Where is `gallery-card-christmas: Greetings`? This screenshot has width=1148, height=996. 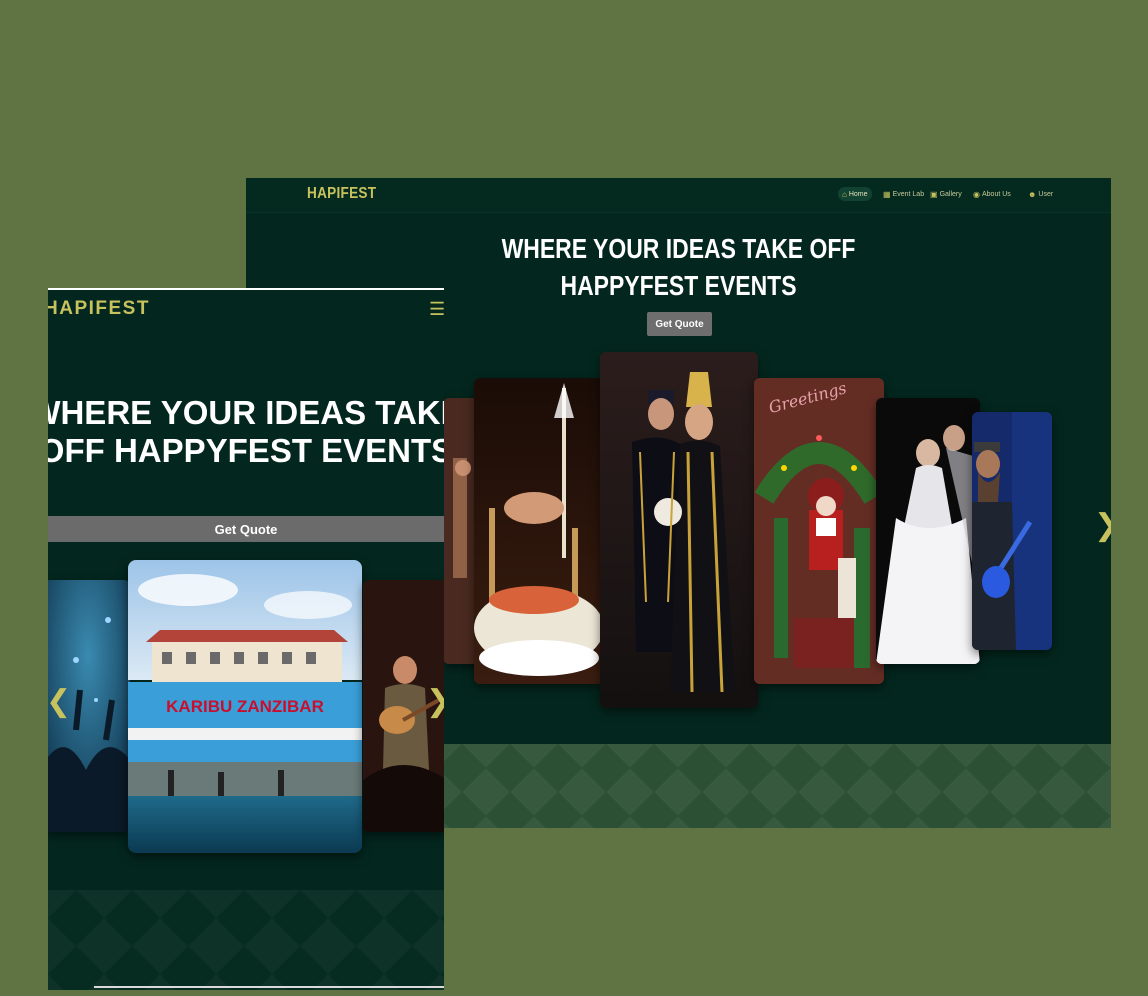 gallery-card-christmas: Greetings is located at coordinates (819, 531).